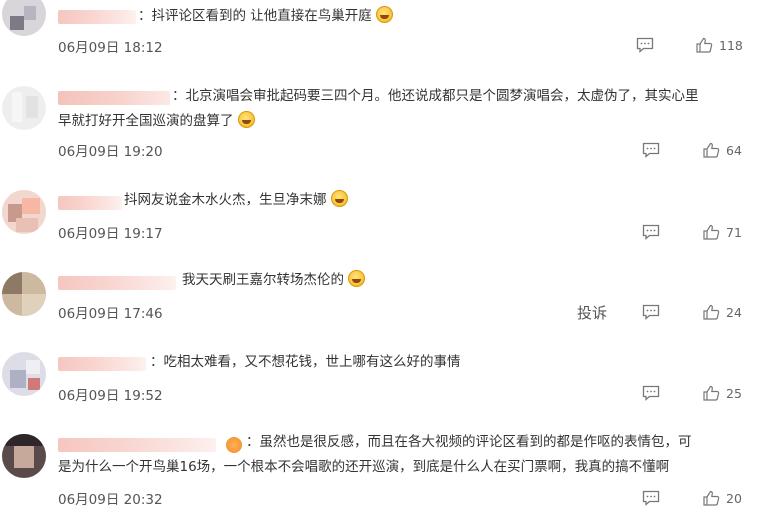 The width and height of the screenshot is (759, 526). What do you see at coordinates (734, 312) in the screenshot?
I see `like-count: 24` at bounding box center [734, 312].